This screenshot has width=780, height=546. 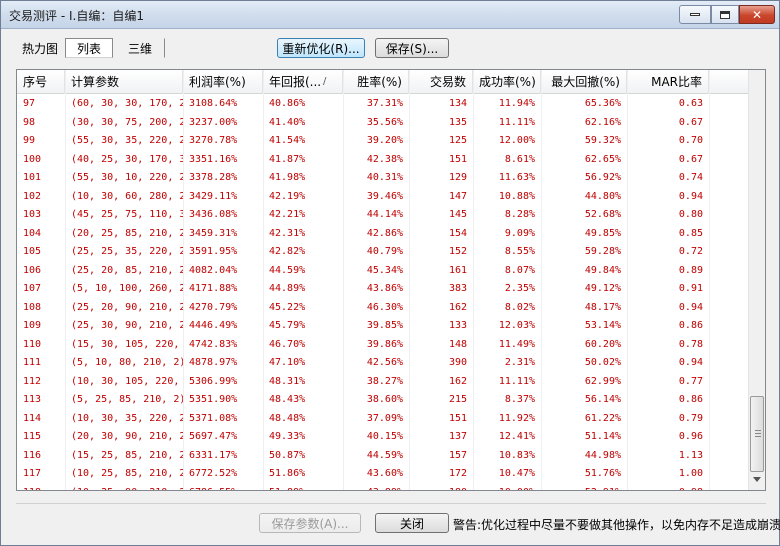 What do you see at coordinates (287, 307) in the screenshot?
I see `cell-annual: 45.22%` at bounding box center [287, 307].